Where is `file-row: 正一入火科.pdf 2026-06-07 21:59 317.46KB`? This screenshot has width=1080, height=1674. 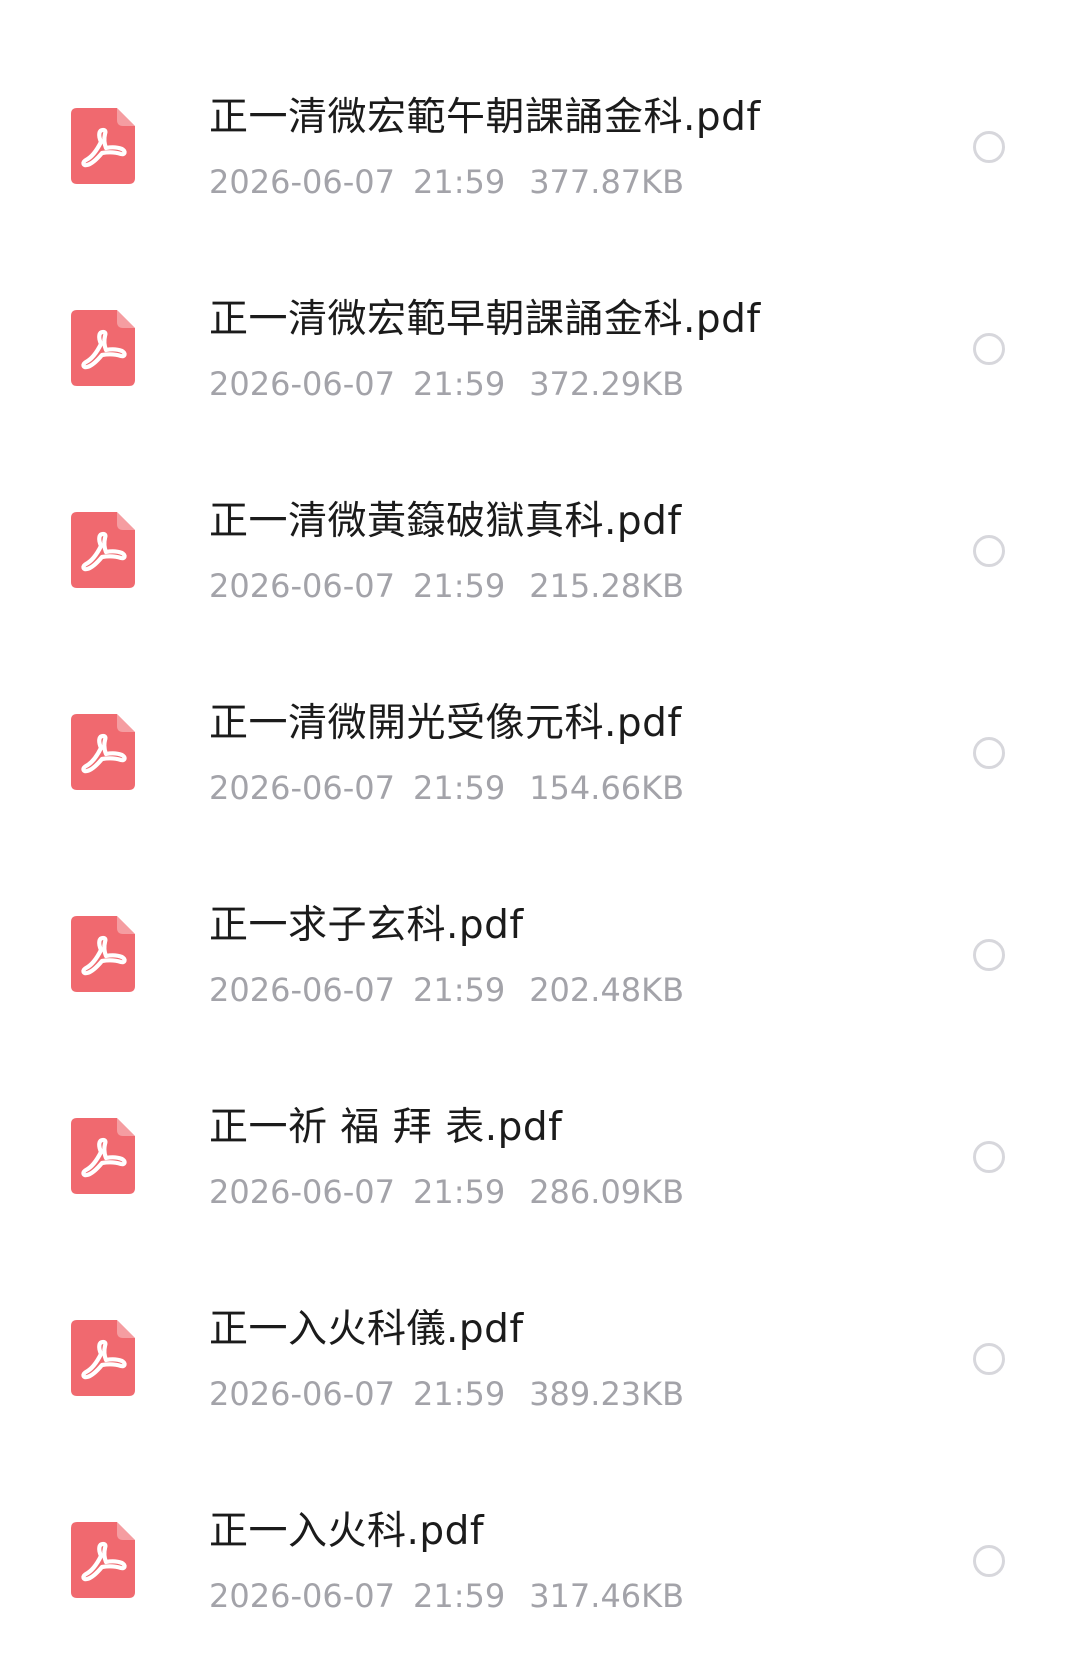 file-row: 正一入火科.pdf 2026-06-07 21:59 317.46KB is located at coordinates (540, 1559).